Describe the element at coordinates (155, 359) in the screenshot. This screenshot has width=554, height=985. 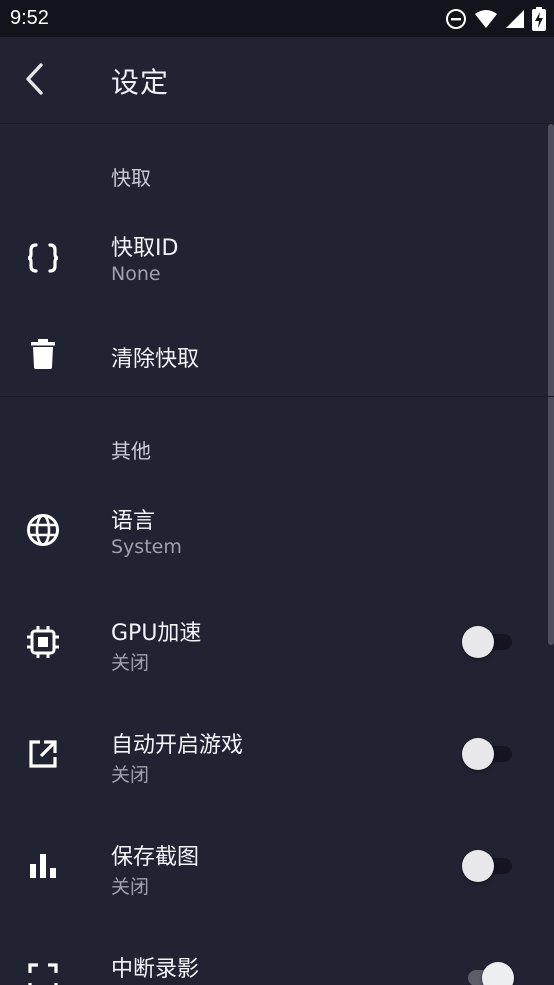
I see `setting-title: 清除快取` at that location.